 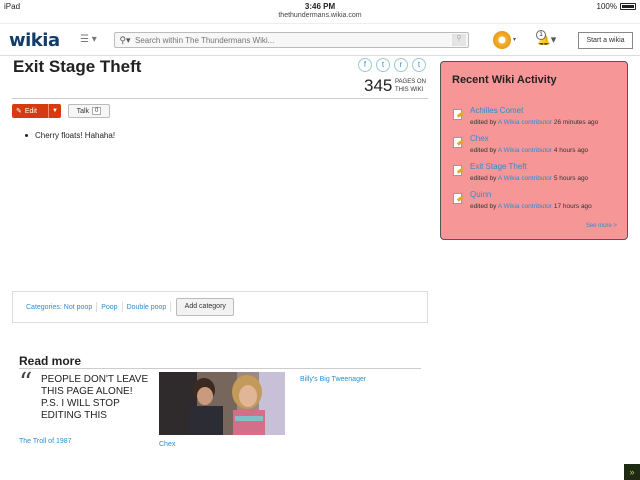 I want to click on activity-time: 26 minutes ago, so click(x=576, y=122).